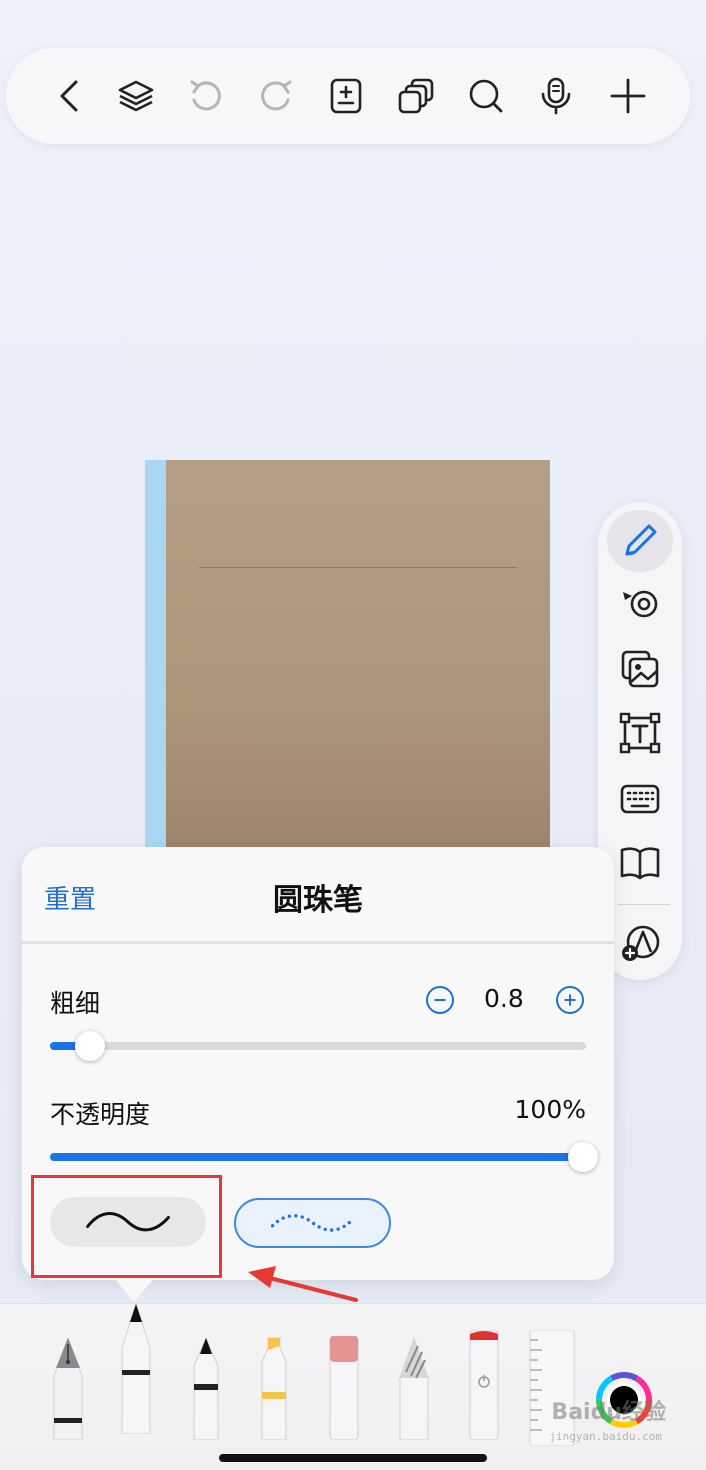 Image resolution: width=706 pixels, height=1470 pixels. I want to click on pencil-tool, so click(414, 1388).